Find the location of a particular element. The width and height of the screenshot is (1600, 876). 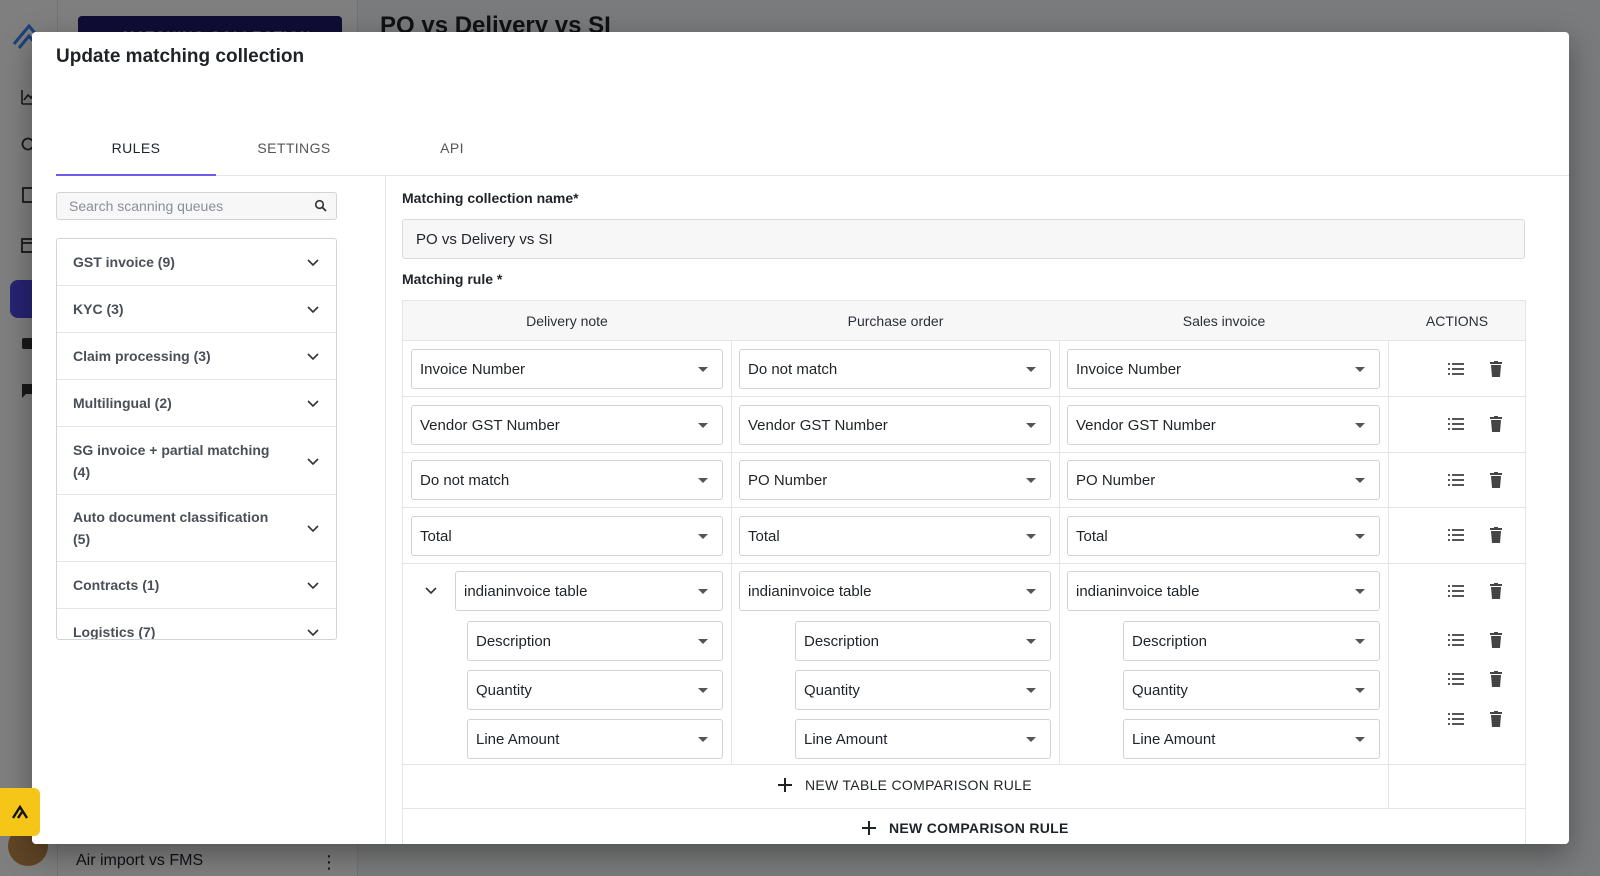

rule-3-delivery-select: Do not match is located at coordinates (567, 480).